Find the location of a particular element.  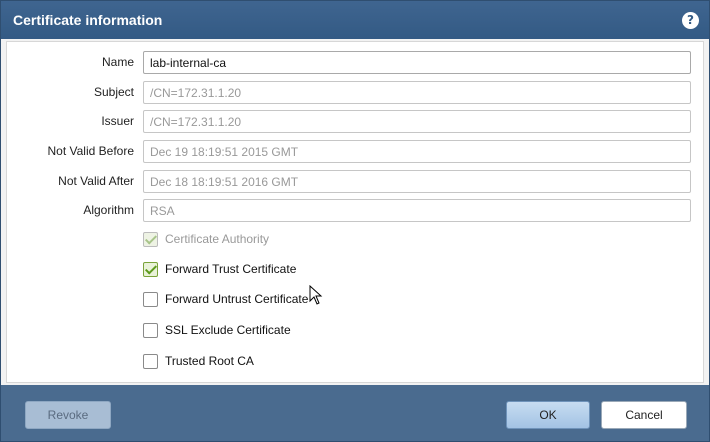

issuer-row: Issuer /CN=172.31.1.20 is located at coordinates (356, 122).